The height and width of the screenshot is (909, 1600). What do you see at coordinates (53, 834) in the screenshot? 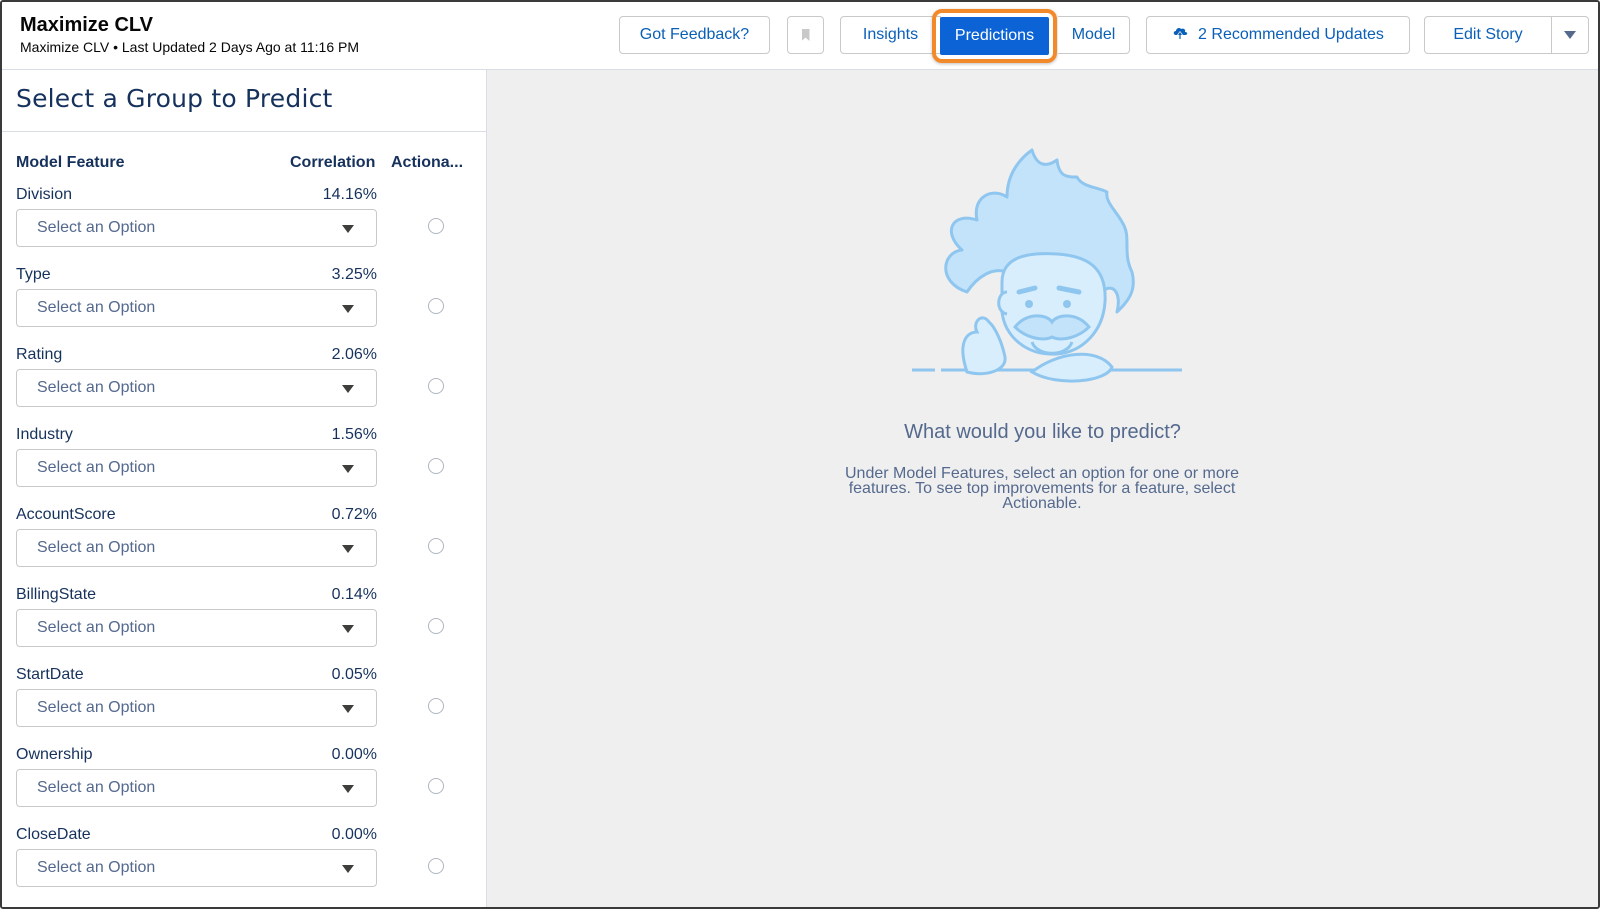
I see `feature-name: CloseDate` at bounding box center [53, 834].